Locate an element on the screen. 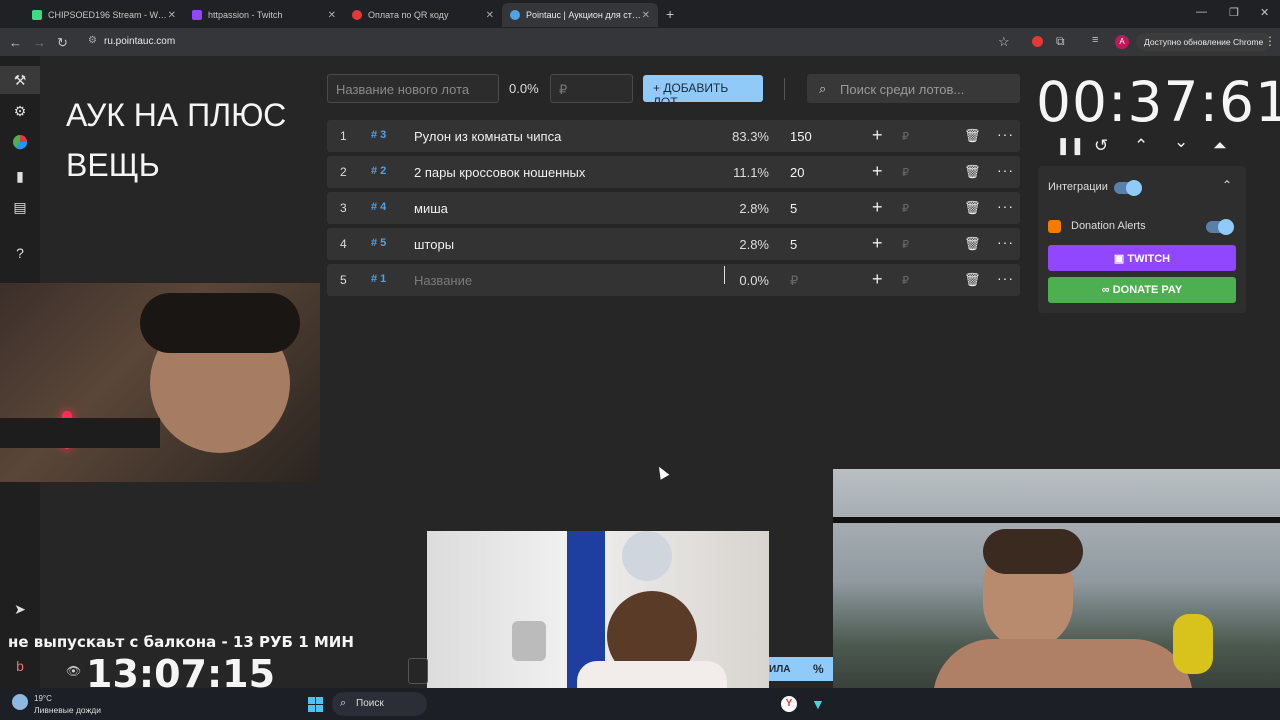 Image resolution: width=1280 pixels, height=720 pixels. donatepay-icon: ∞ is located at coordinates (1107, 290).